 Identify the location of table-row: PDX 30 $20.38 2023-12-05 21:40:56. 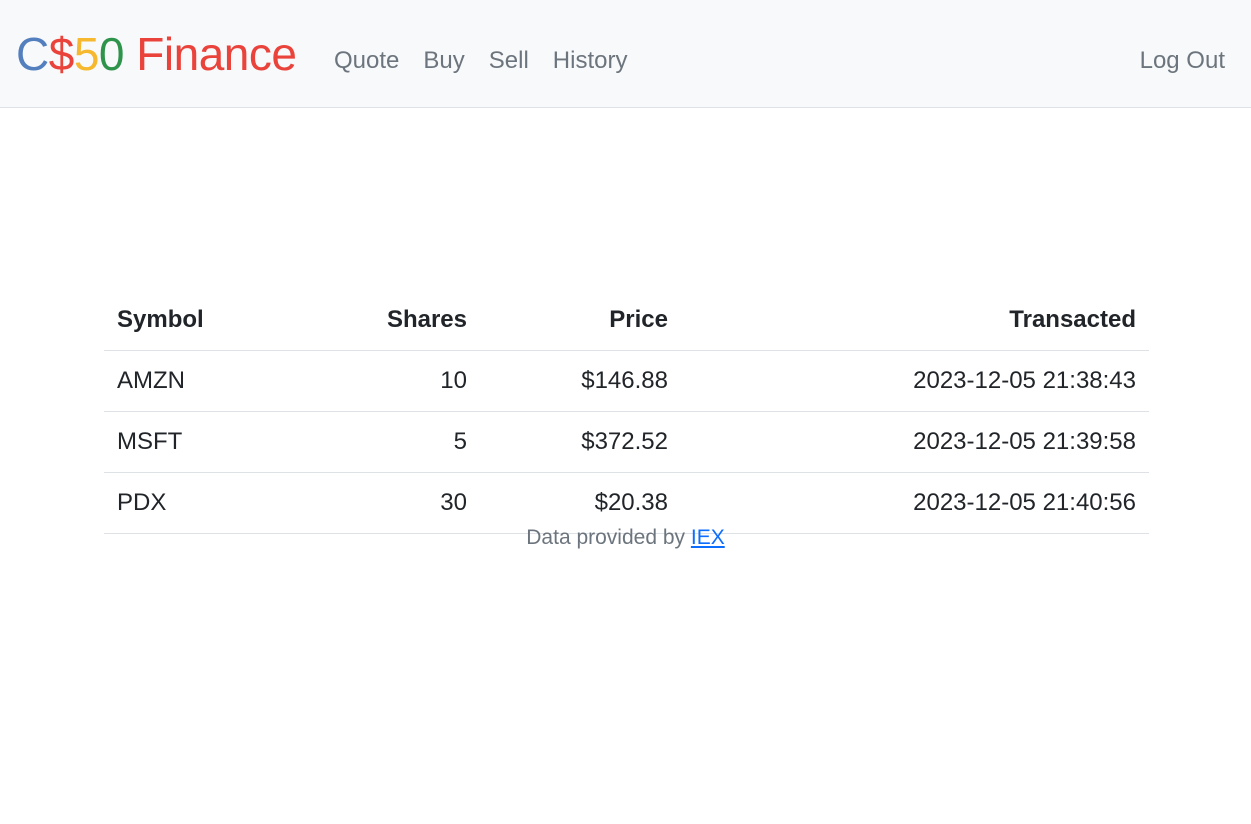
(626, 503).